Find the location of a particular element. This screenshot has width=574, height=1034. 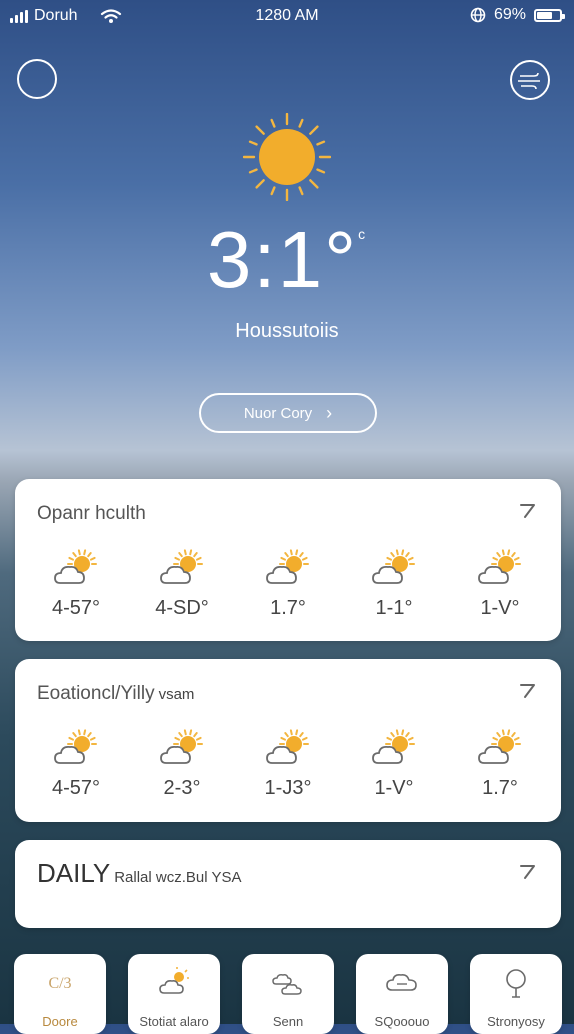

forecast-card-1: Opanr hculth 4-57° 4-SD° 1.7° 1-1° 1-V° is located at coordinates (288, 560).